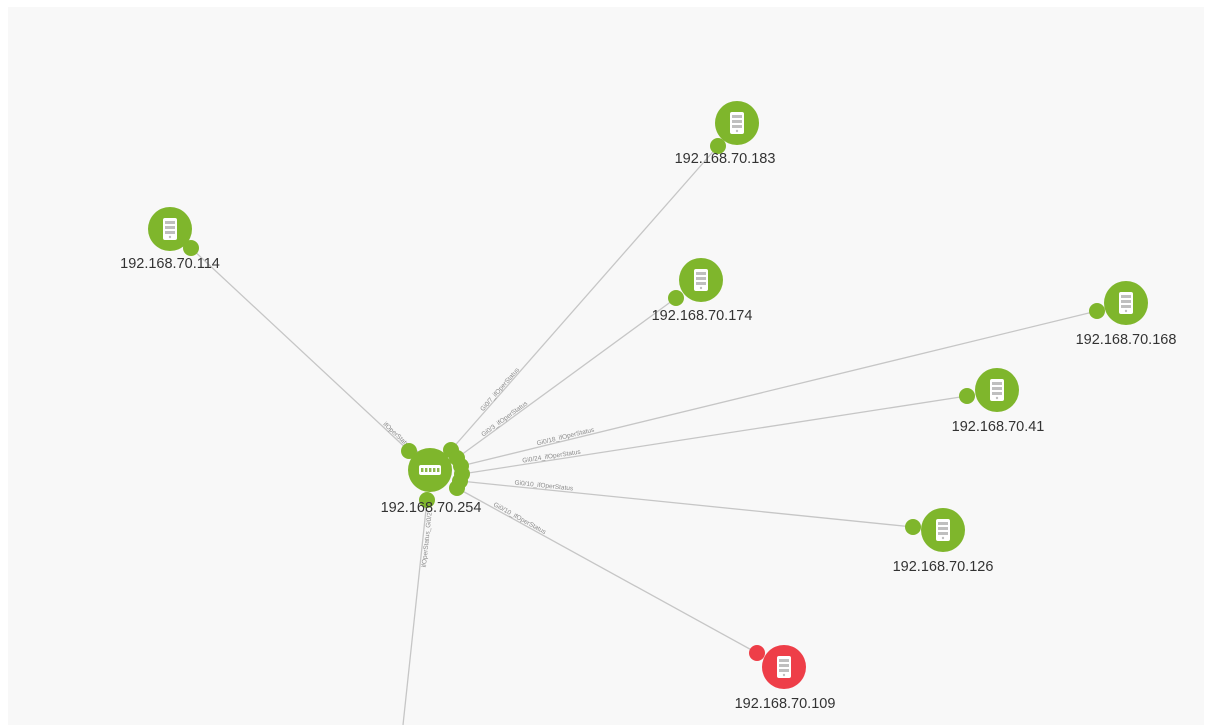 Image resolution: width=1211 pixels, height=725 pixels. I want to click on node-label: 192.168.70.168, so click(1126, 340).